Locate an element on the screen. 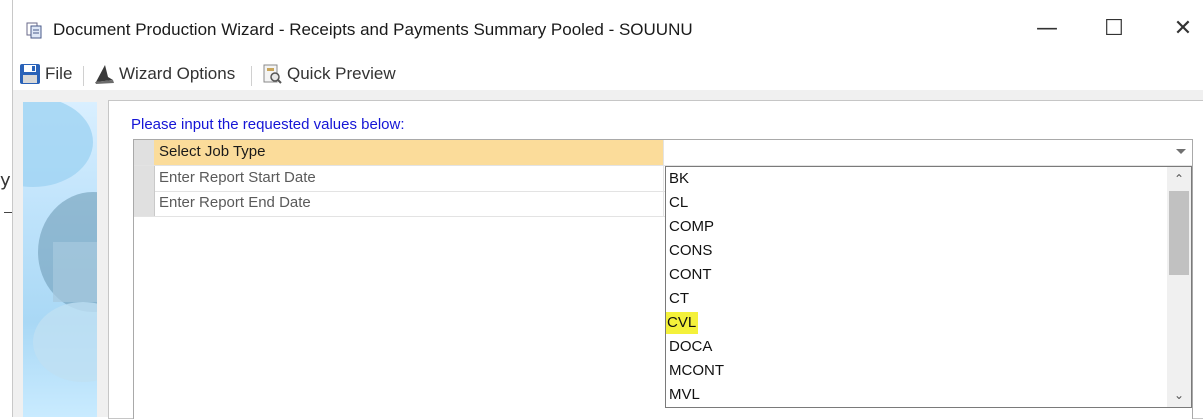  job-type-select is located at coordinates (928, 152).